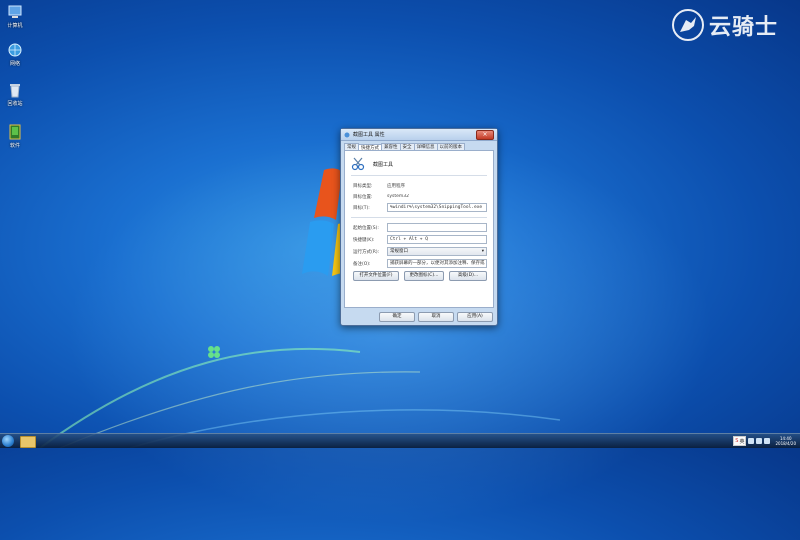  What do you see at coordinates (437, 207) in the screenshot?
I see `target-input: %windir%\system32\SnippingTool.exe` at bounding box center [437, 207].